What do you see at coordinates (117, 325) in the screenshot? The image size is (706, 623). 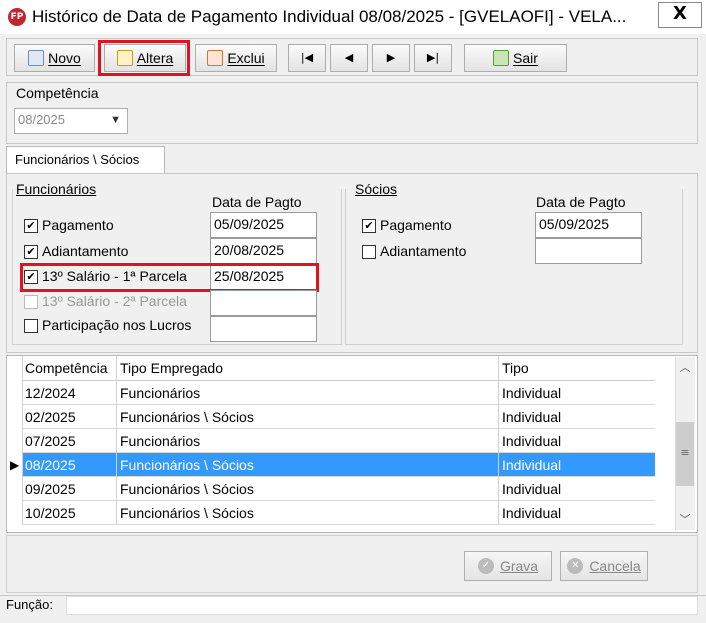 I see `participacao-label: Participação nos Lucros` at bounding box center [117, 325].